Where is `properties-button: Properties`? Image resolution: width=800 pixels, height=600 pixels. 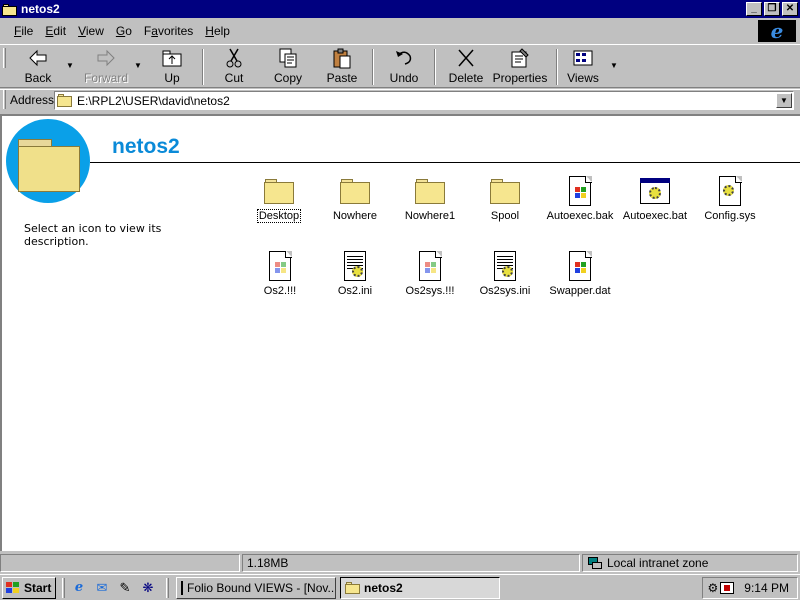 properties-button: Properties is located at coordinates (520, 67).